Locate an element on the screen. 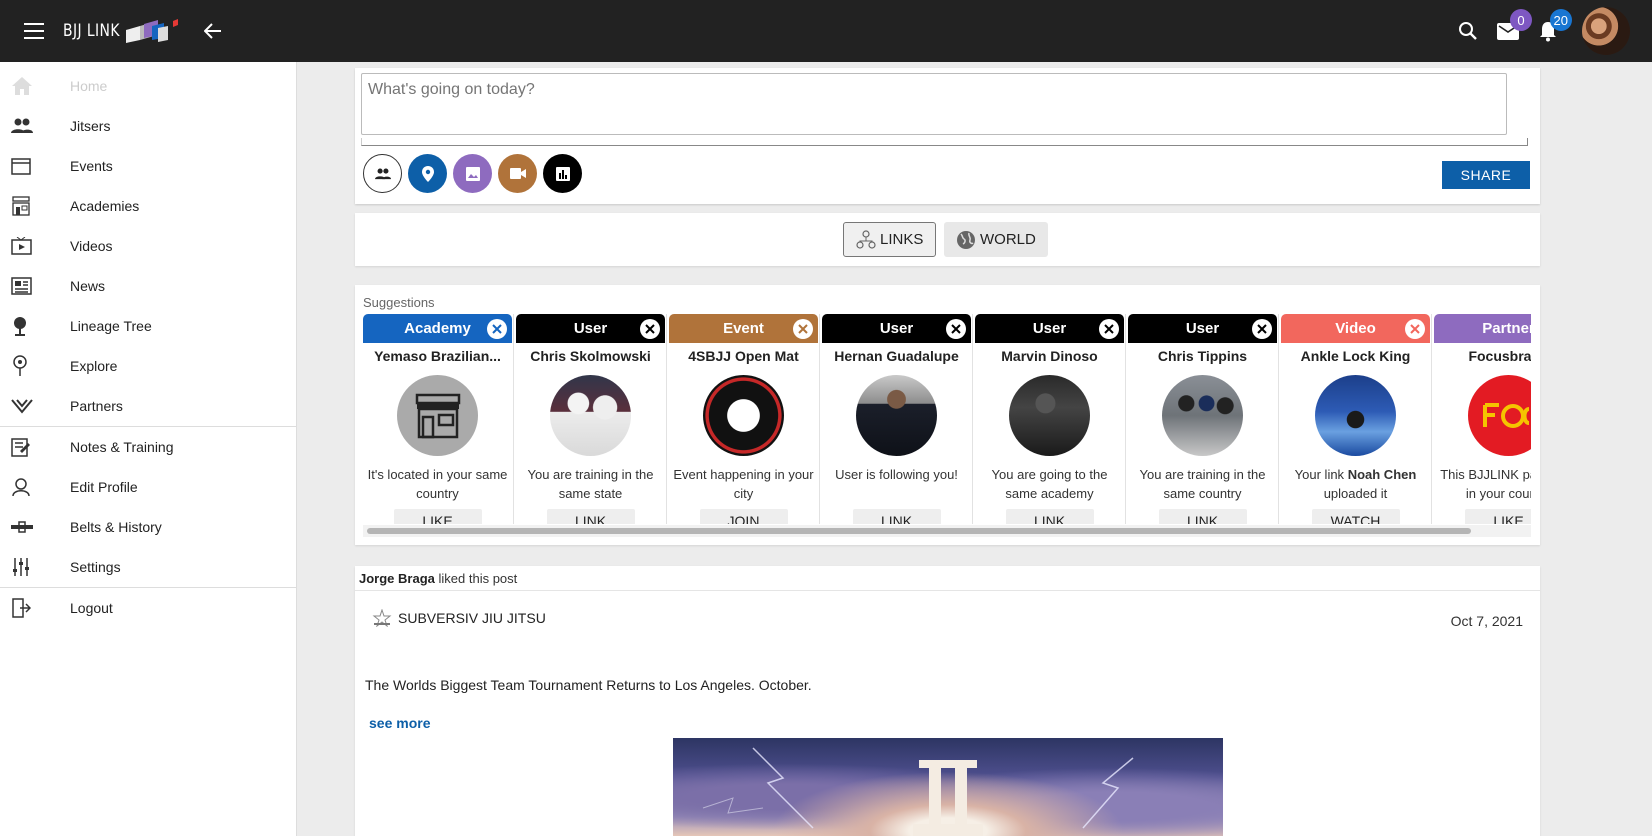 The image size is (1652, 836). sidebar-item-partners: Partners is located at coordinates (148, 406).